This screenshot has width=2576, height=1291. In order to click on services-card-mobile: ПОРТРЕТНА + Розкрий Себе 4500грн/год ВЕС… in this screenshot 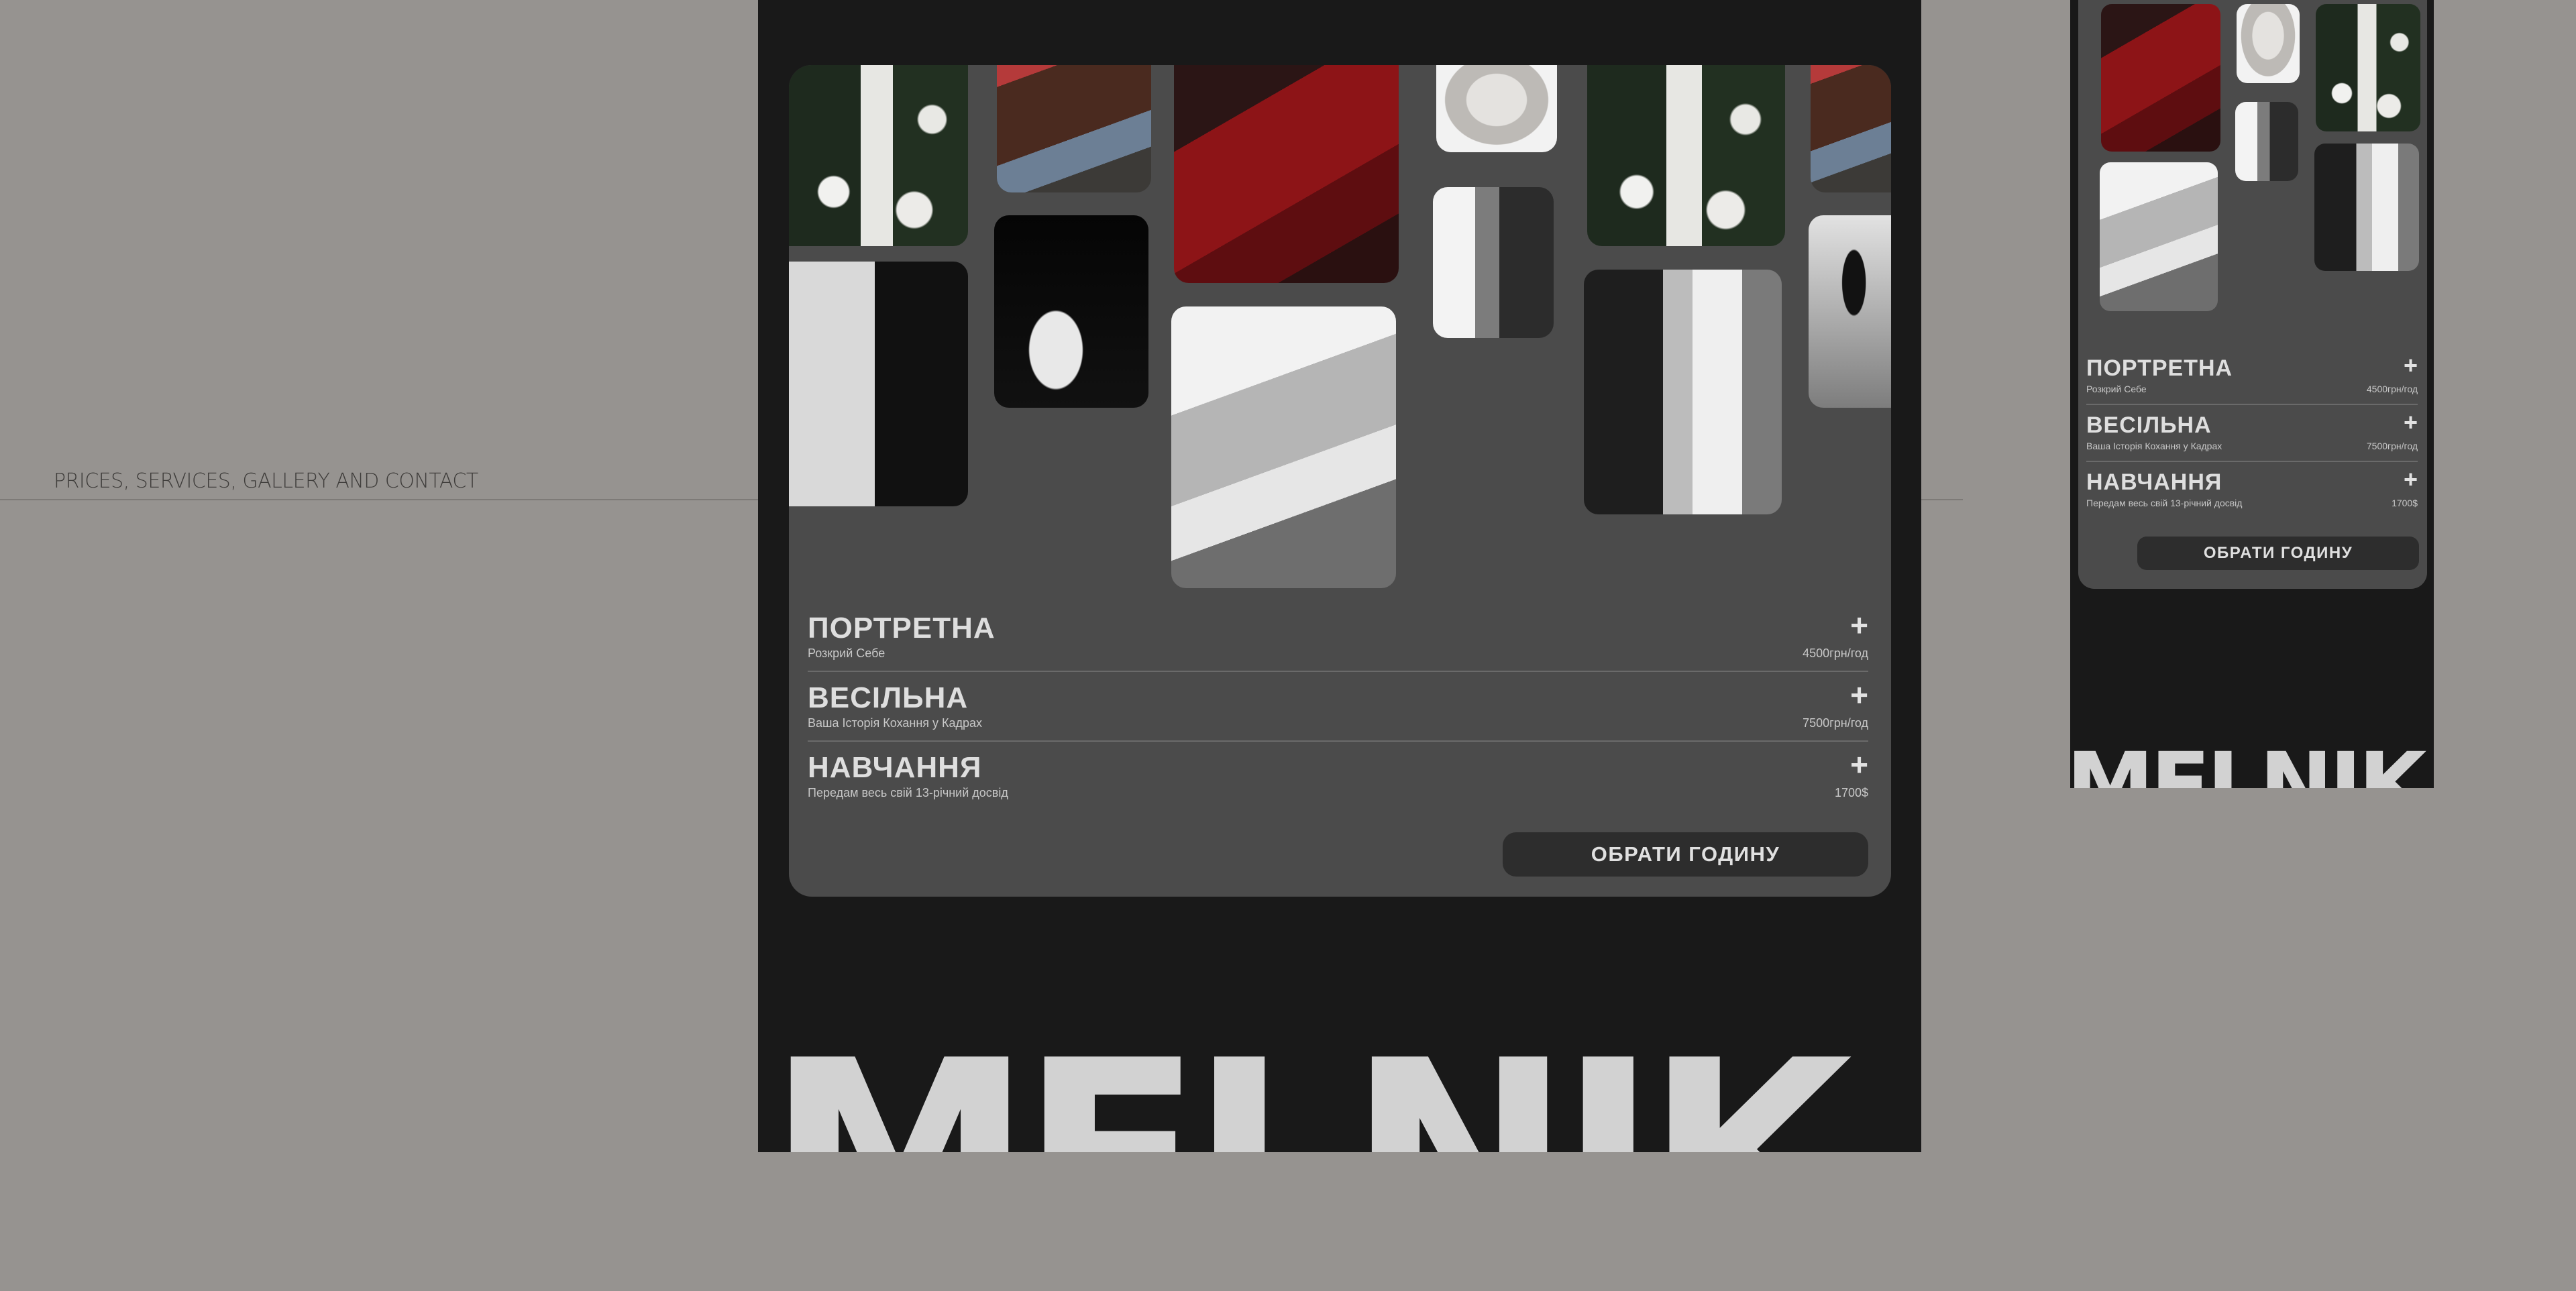, I will do `click(2252, 294)`.